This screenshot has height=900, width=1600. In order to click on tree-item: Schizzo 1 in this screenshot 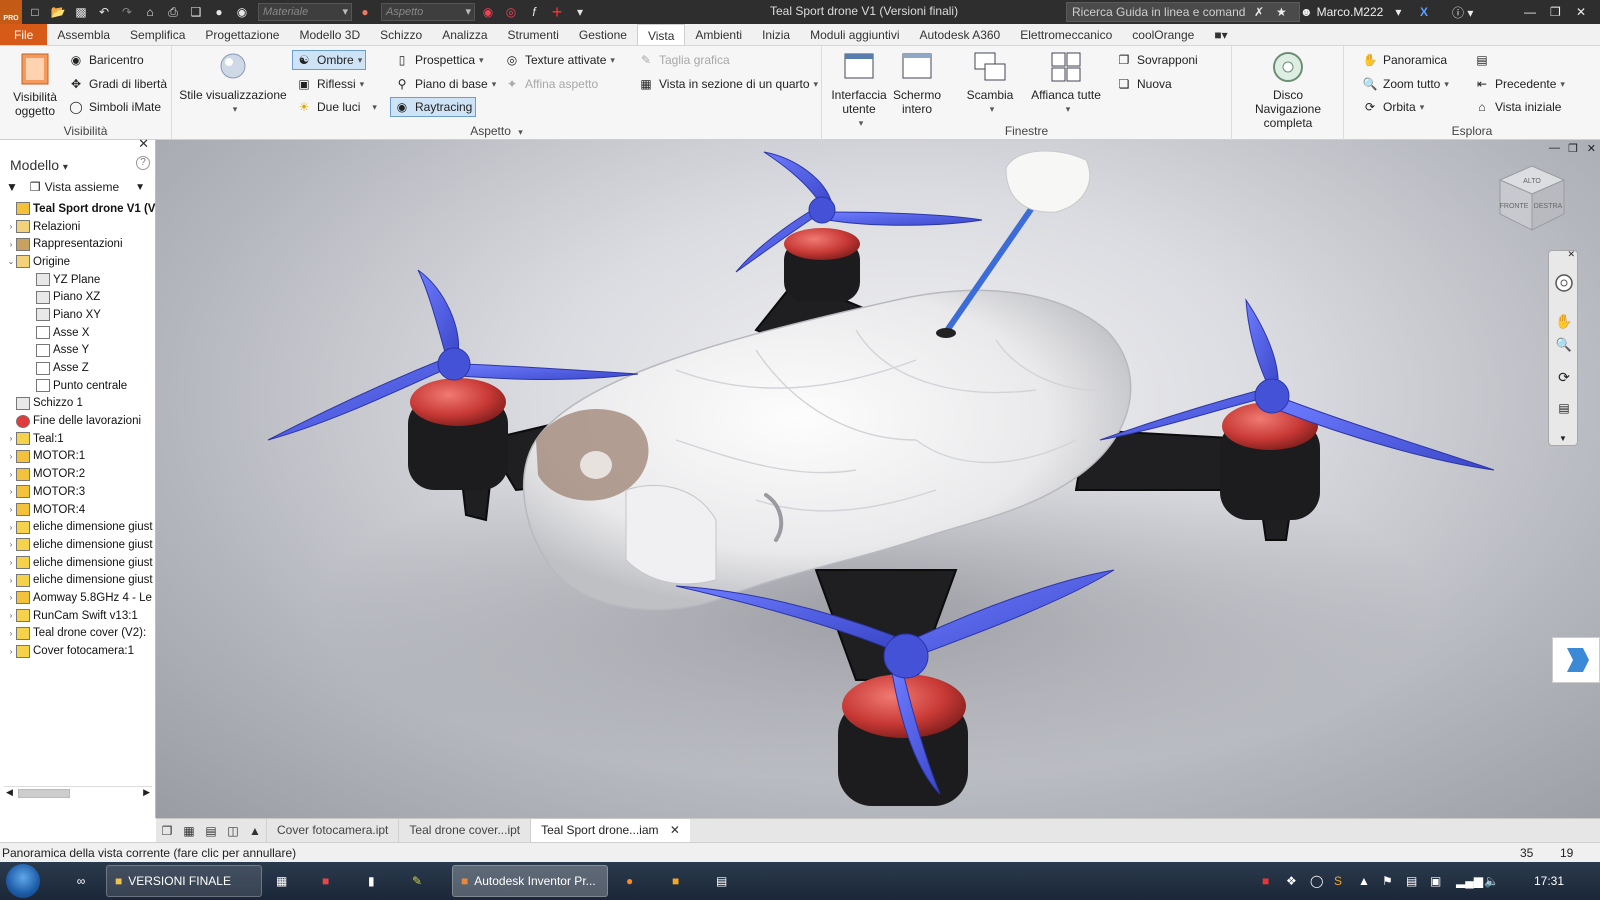, I will do `click(78, 404)`.